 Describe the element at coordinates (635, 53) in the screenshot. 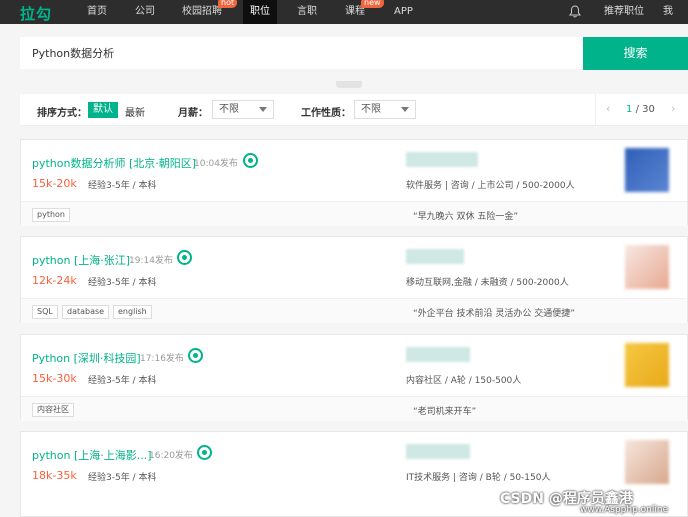

I see `search-button: 搜索` at that location.